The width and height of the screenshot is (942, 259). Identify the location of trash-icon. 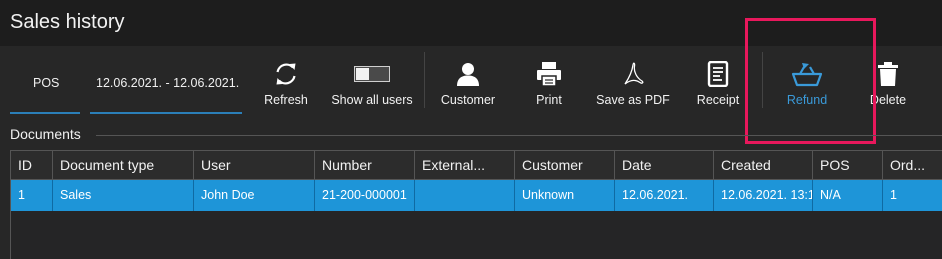
(888, 74).